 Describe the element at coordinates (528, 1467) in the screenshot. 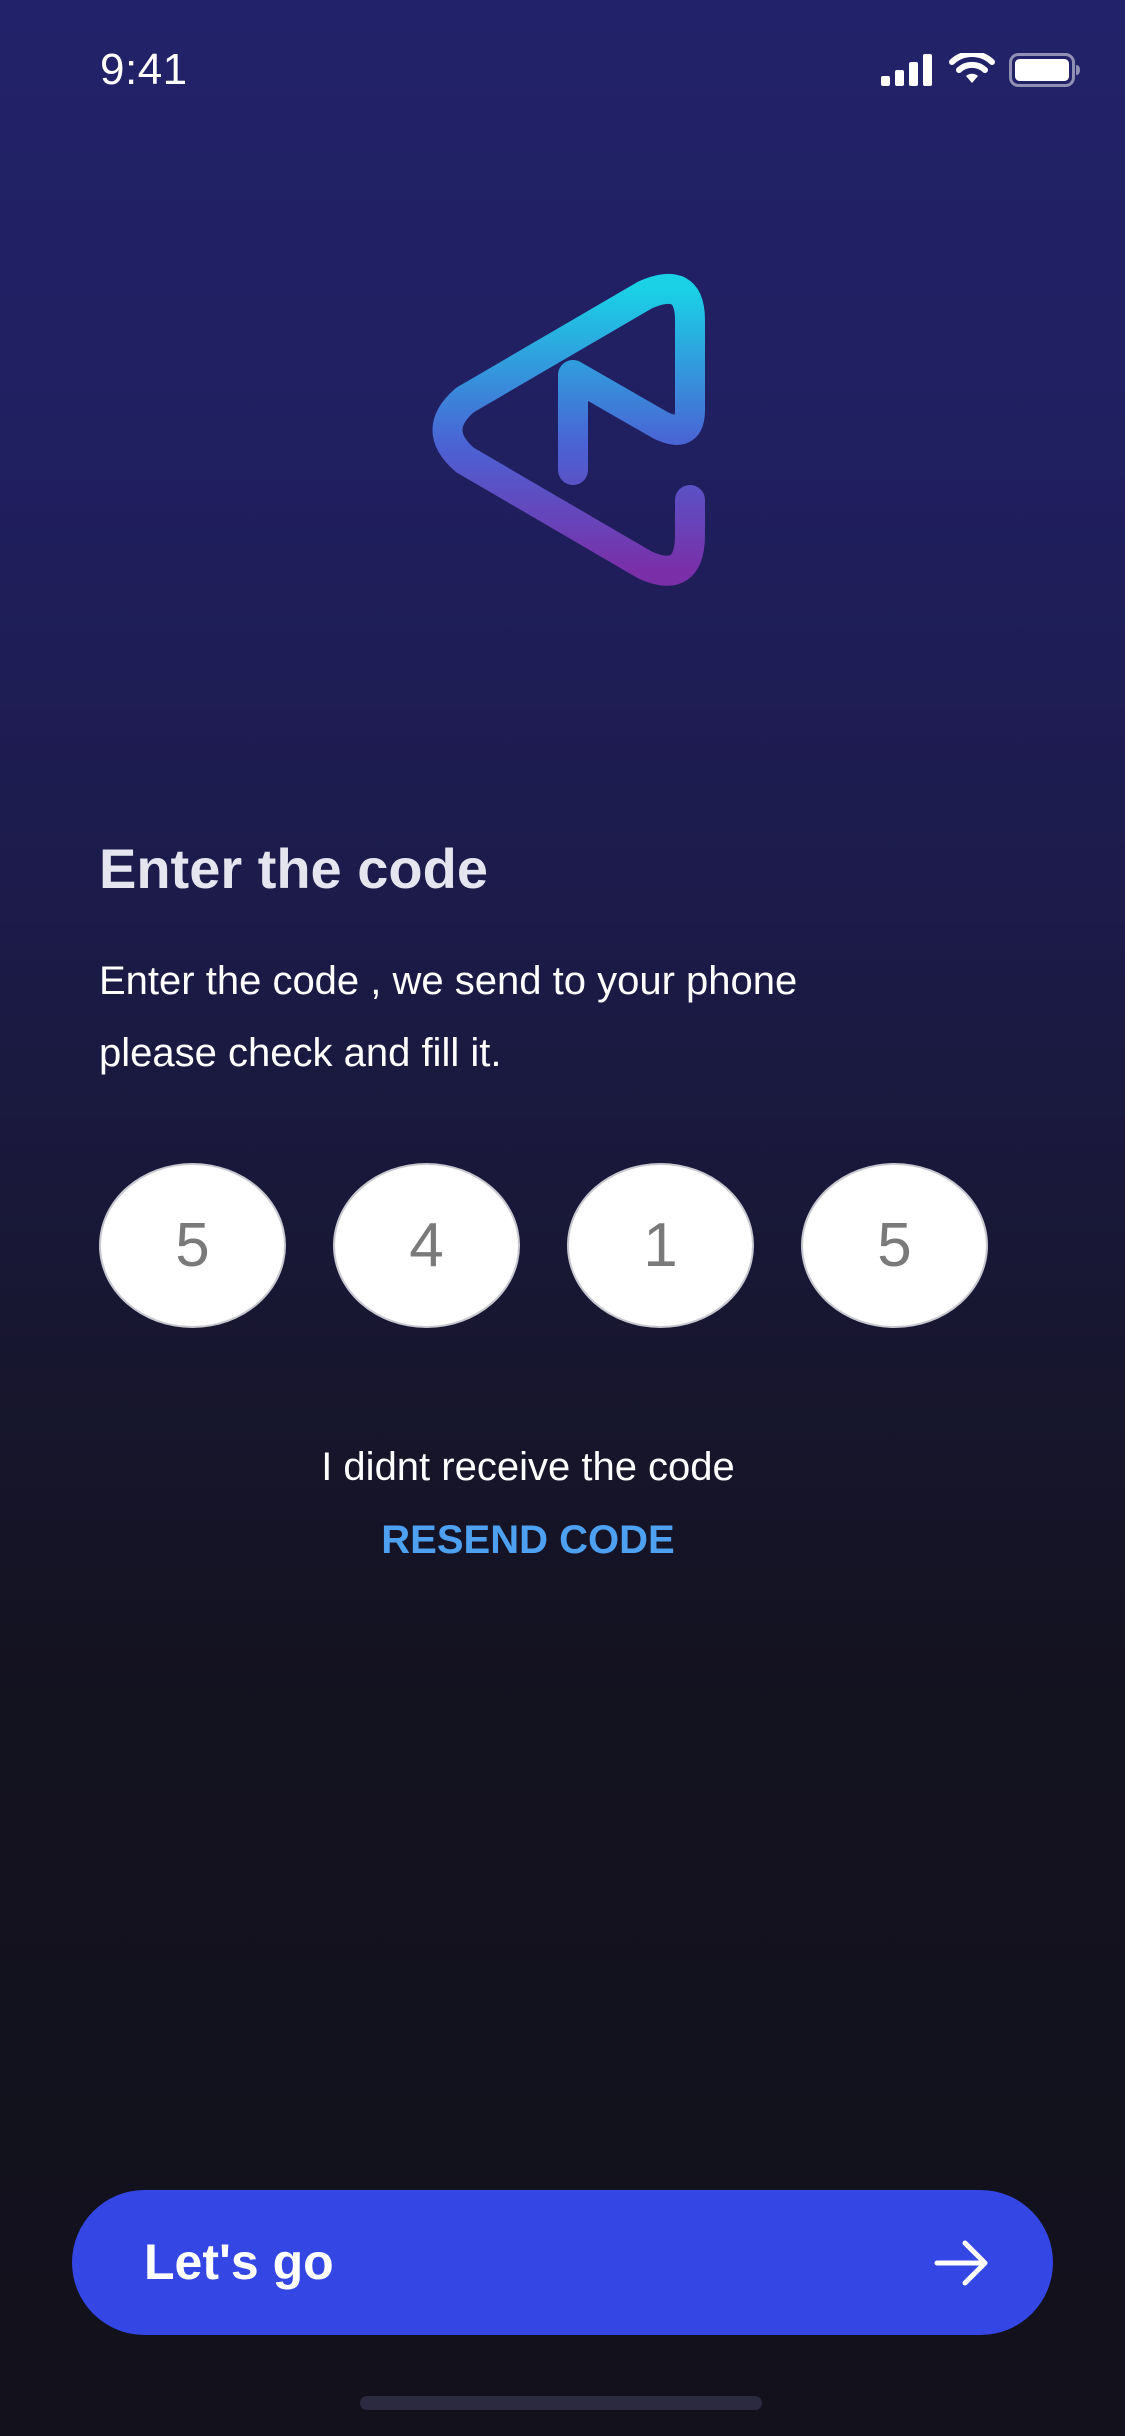

I see `no-code-prompt: I didnt receive the code` at that location.